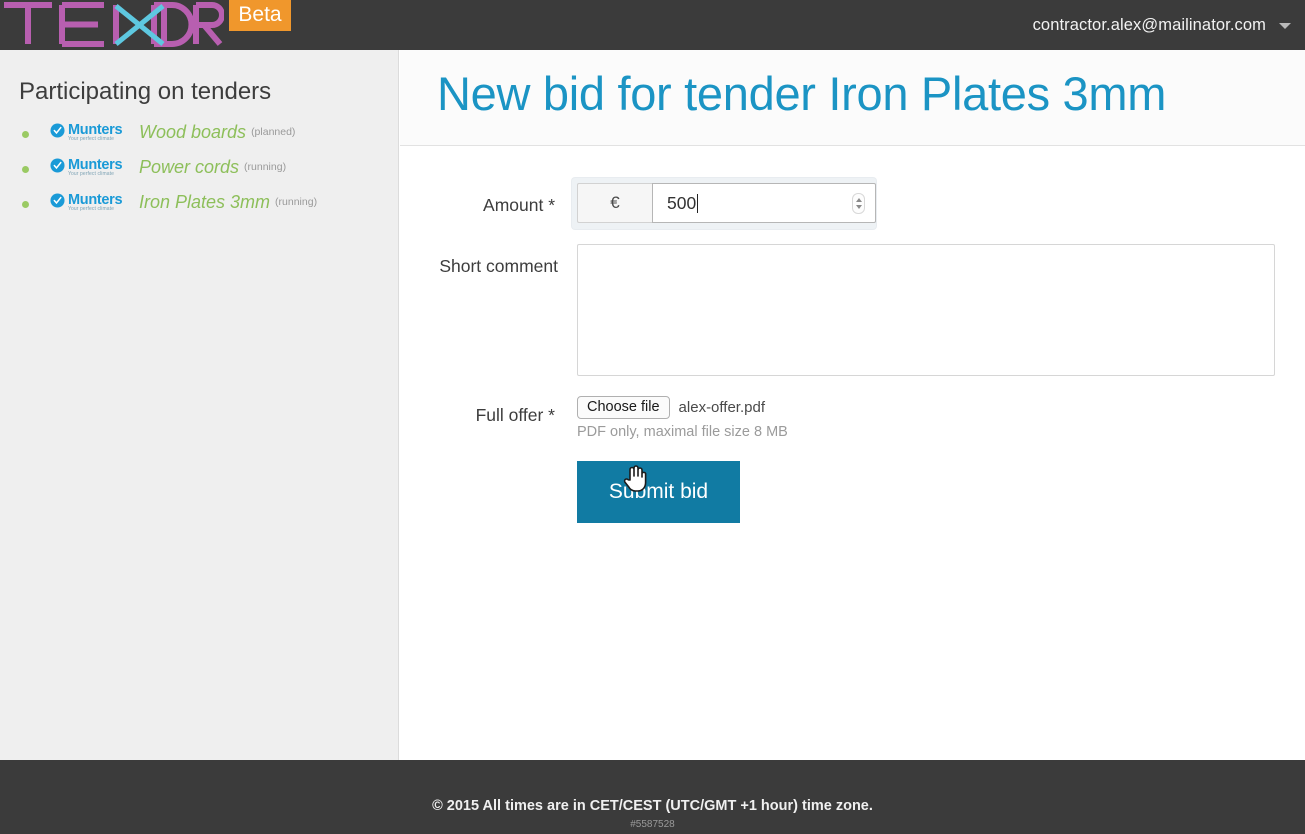 Image resolution: width=1305 pixels, height=834 pixels. I want to click on chevron-down-icon, so click(1285, 26).